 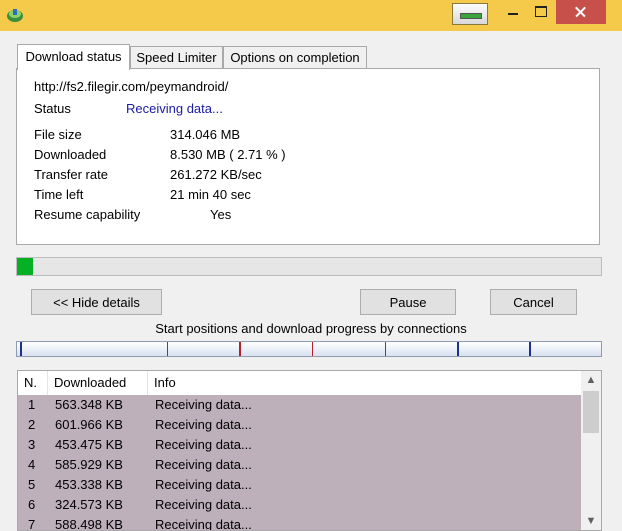 I want to click on download-url: http://fs2.filegir.com/peymandroid/, so click(x=131, y=86).